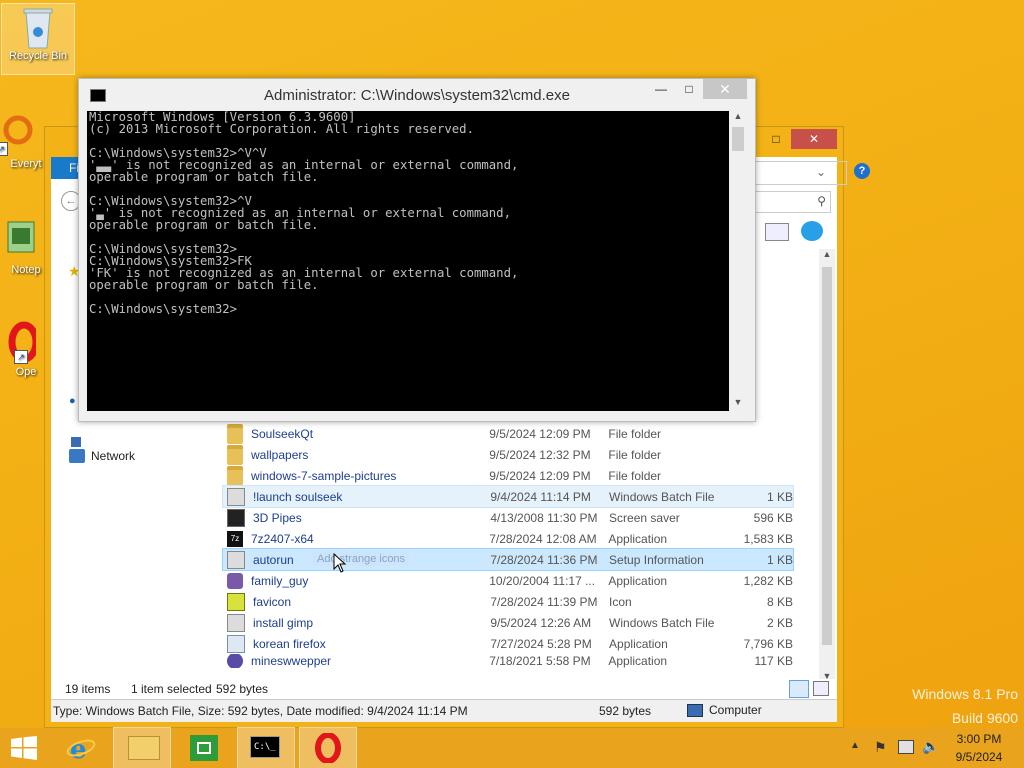  Describe the element at coordinates (906, 747) in the screenshot. I see `network-tray-icon` at that location.